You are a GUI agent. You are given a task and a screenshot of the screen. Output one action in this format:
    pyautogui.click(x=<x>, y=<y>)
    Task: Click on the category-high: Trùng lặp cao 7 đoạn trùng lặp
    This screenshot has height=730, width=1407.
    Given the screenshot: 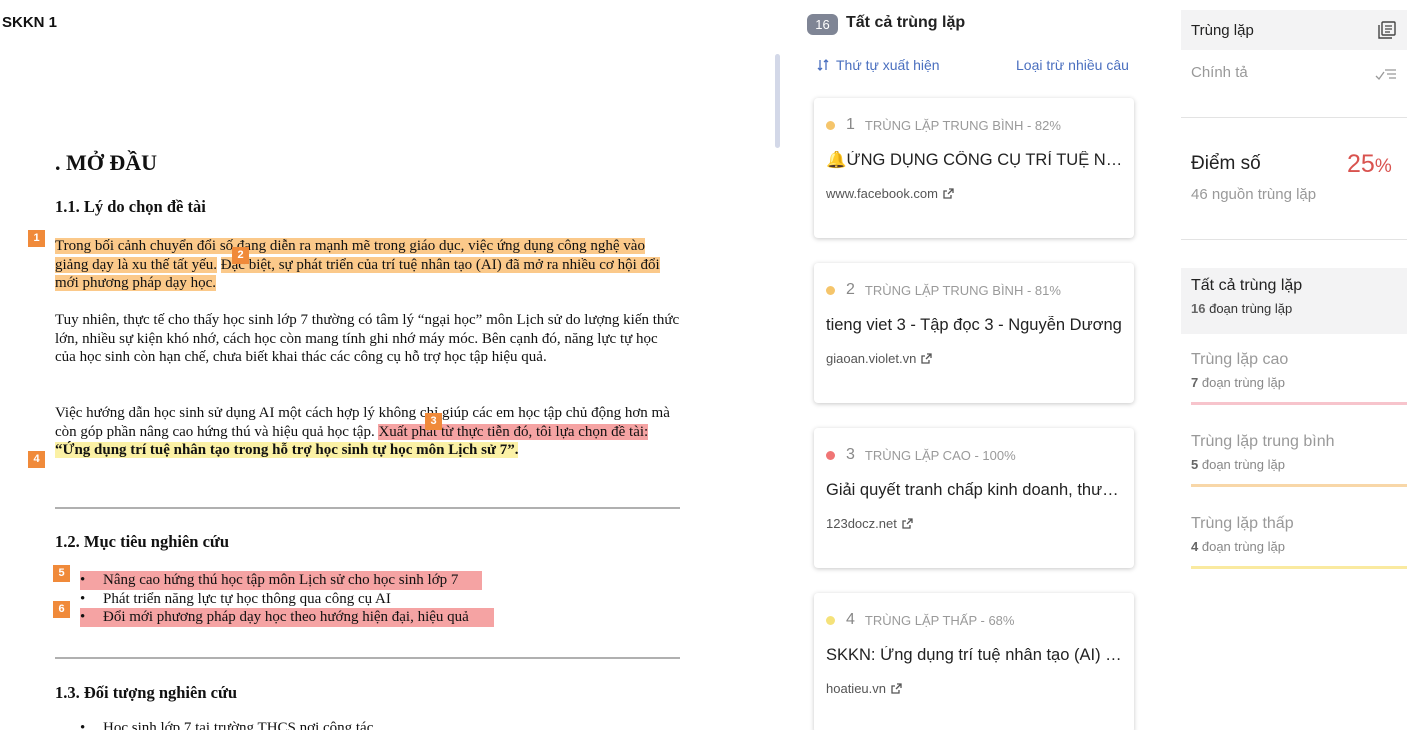 What is the action you would take?
    pyautogui.click(x=1294, y=370)
    